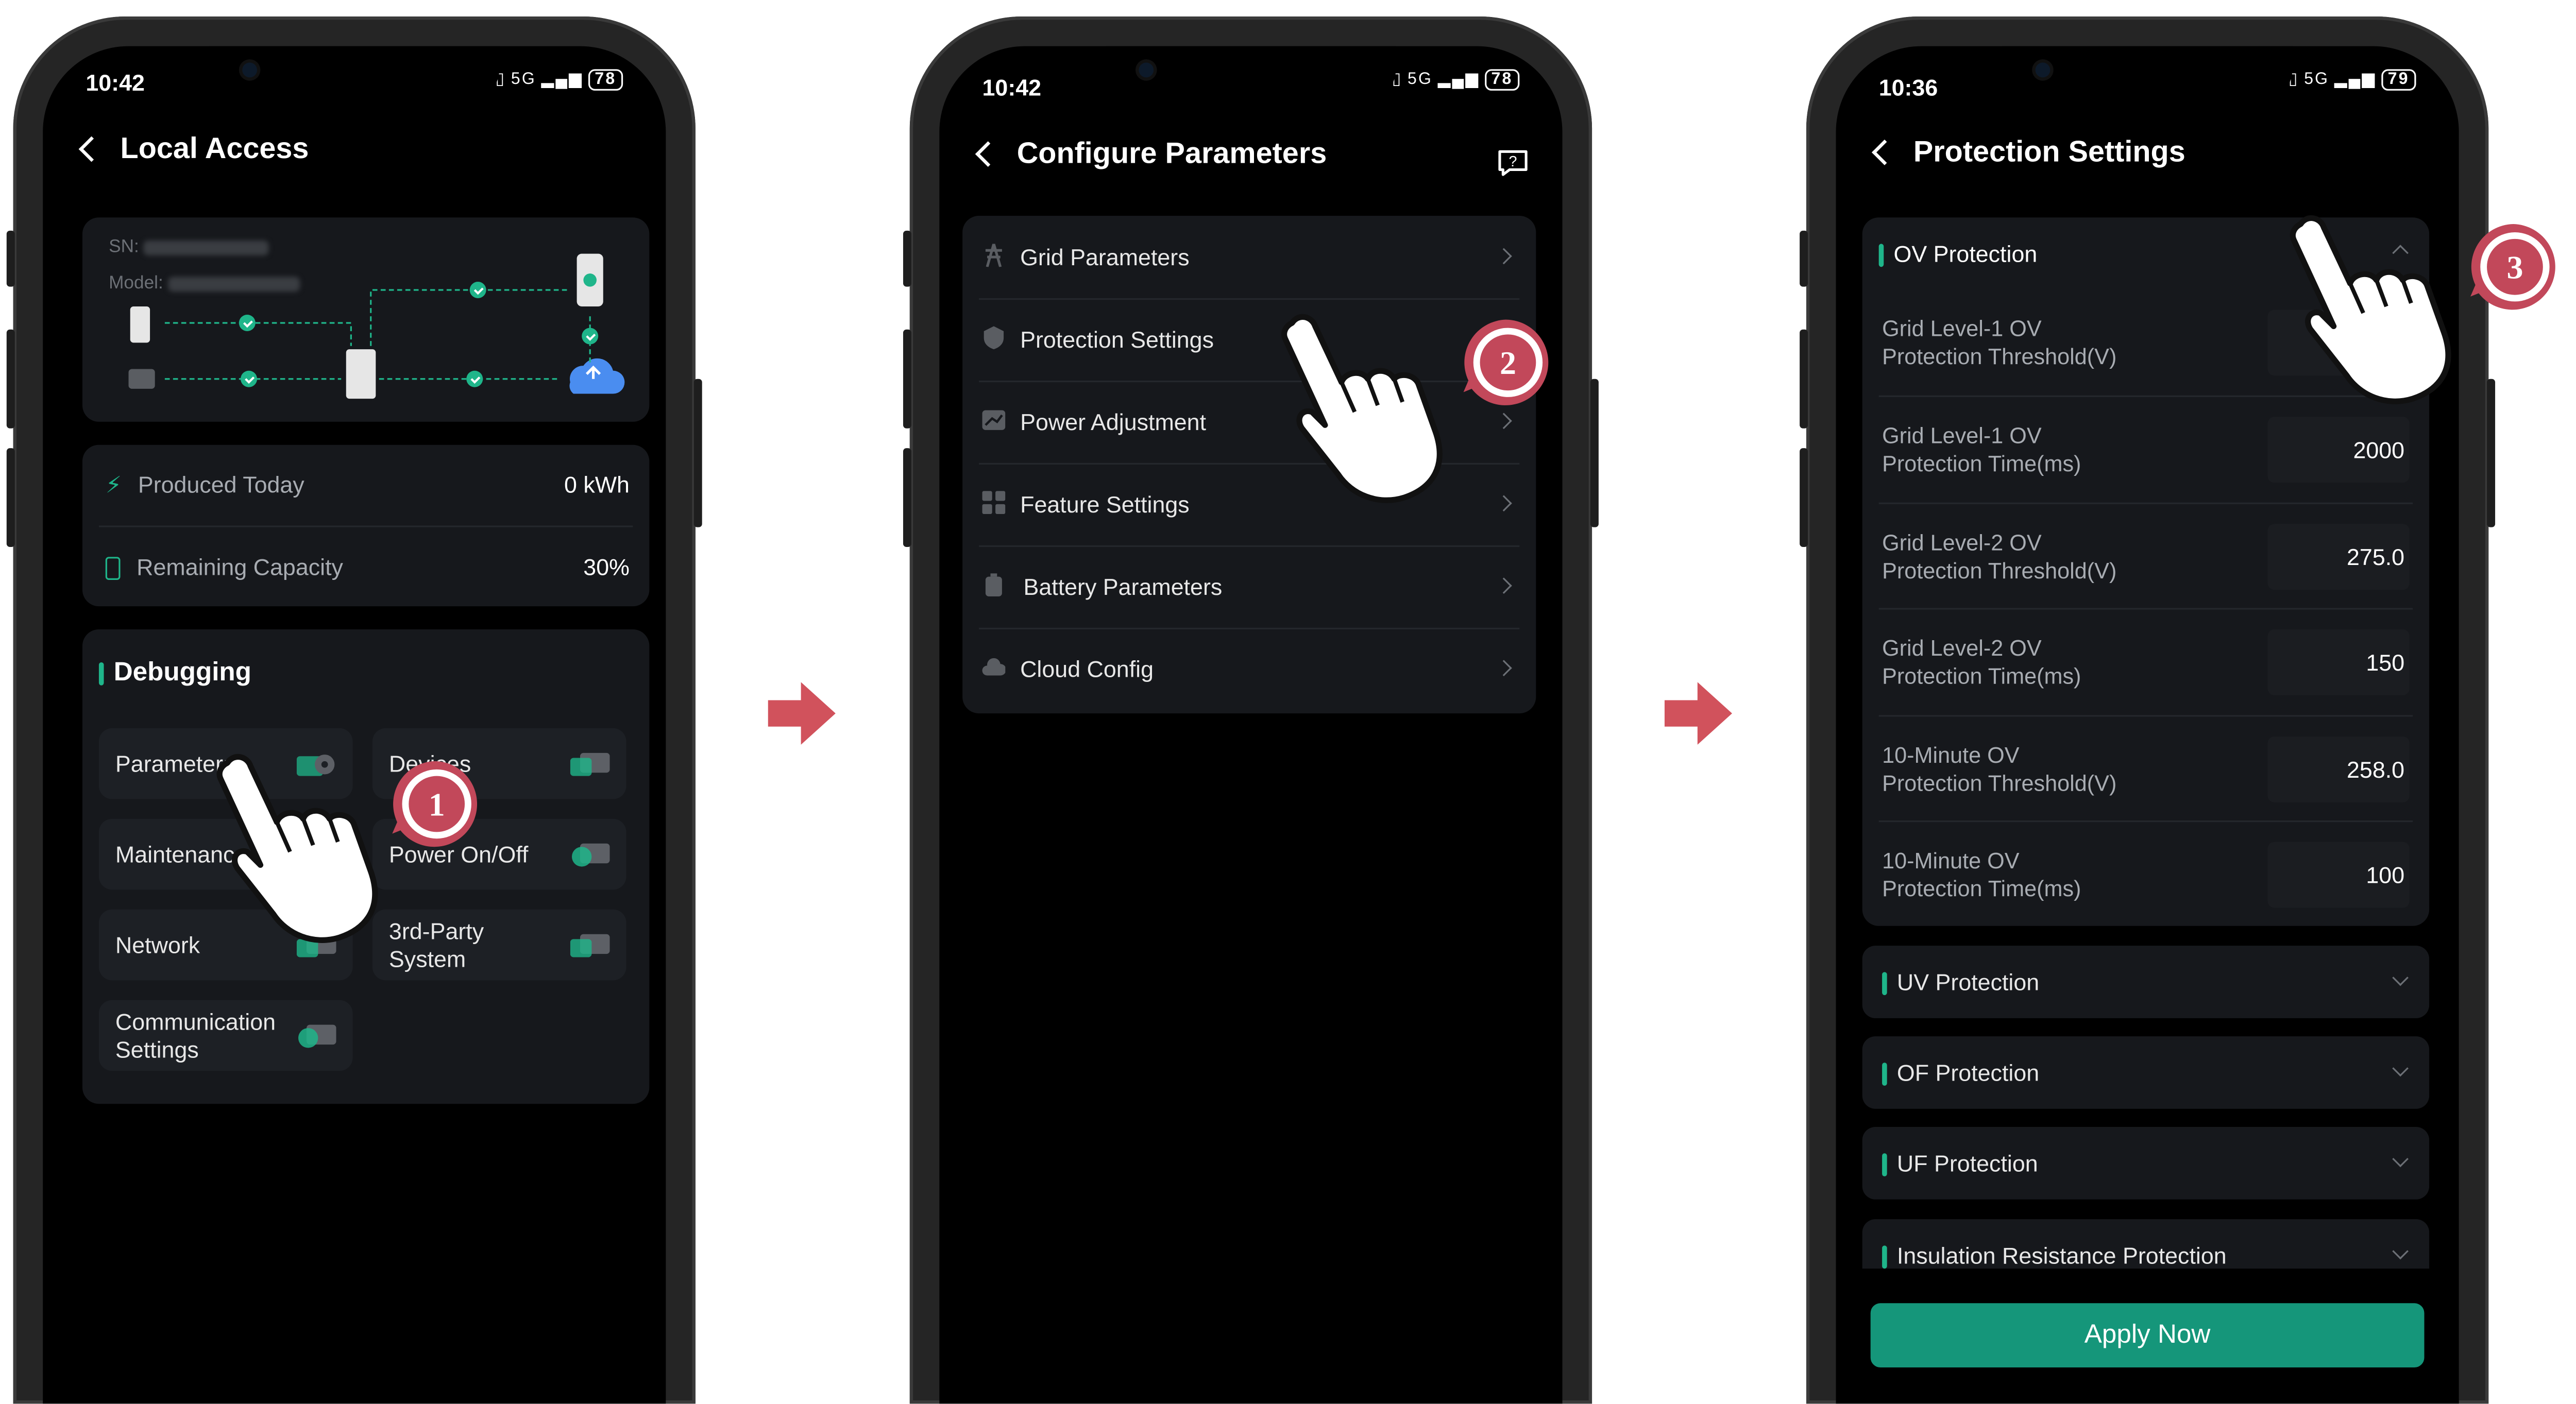  Describe the element at coordinates (113, 568) in the screenshot. I see `battery-icon` at that location.